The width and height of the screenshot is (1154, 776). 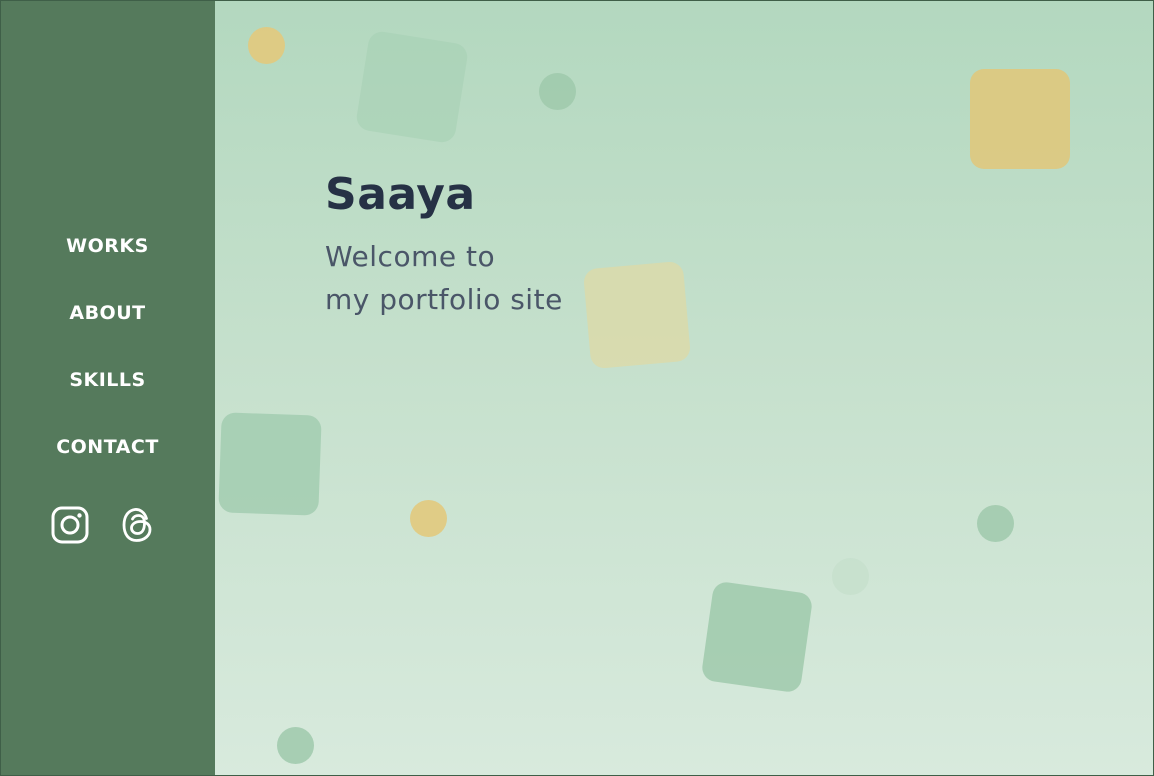 I want to click on social-links, so click(x=104, y=525).